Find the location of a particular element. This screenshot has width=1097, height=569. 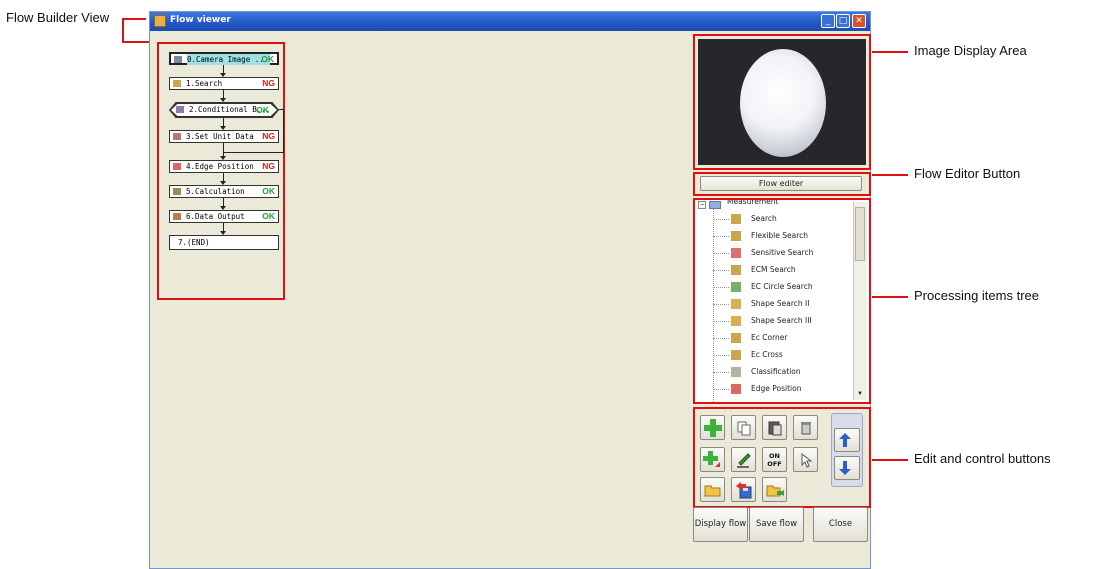

tree-root-label: Measurement is located at coordinates (753, 203).